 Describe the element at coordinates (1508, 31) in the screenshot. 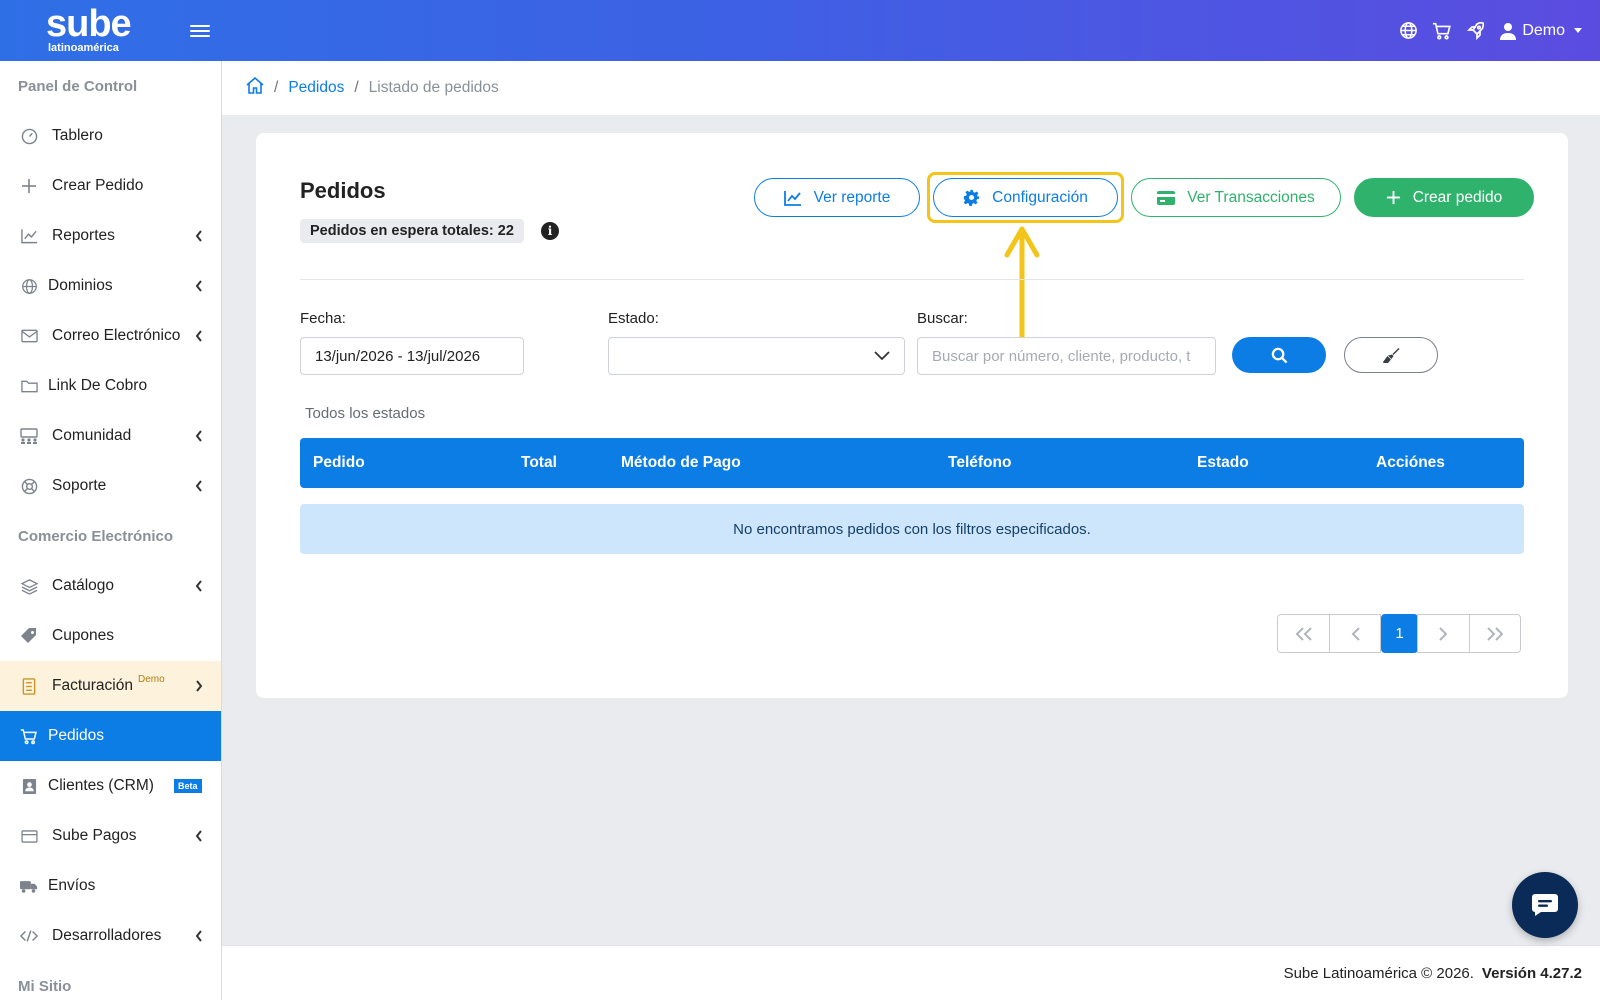

I see `user-icon` at that location.